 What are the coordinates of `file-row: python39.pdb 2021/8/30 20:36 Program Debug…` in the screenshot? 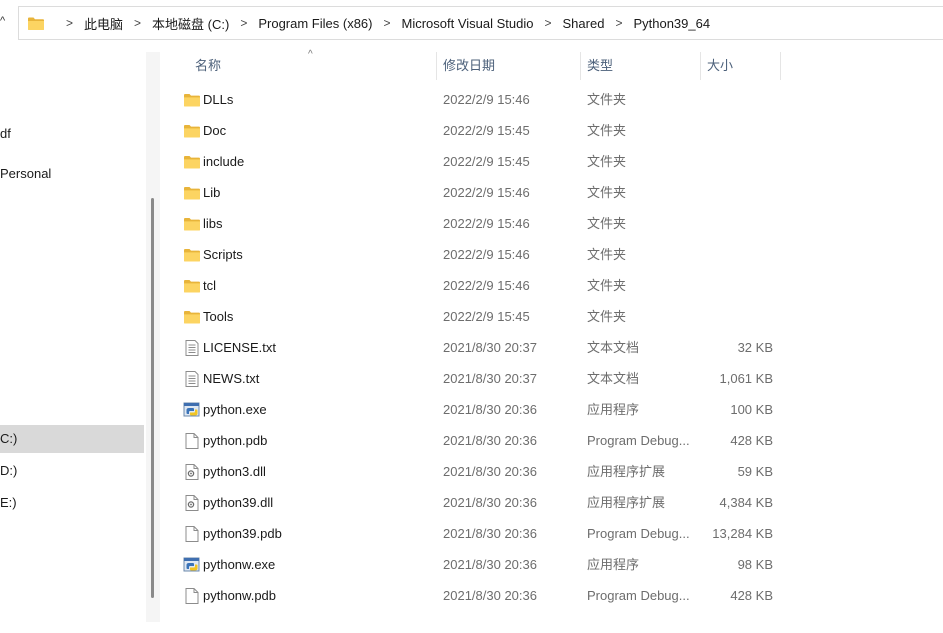 It's located at (559, 533).